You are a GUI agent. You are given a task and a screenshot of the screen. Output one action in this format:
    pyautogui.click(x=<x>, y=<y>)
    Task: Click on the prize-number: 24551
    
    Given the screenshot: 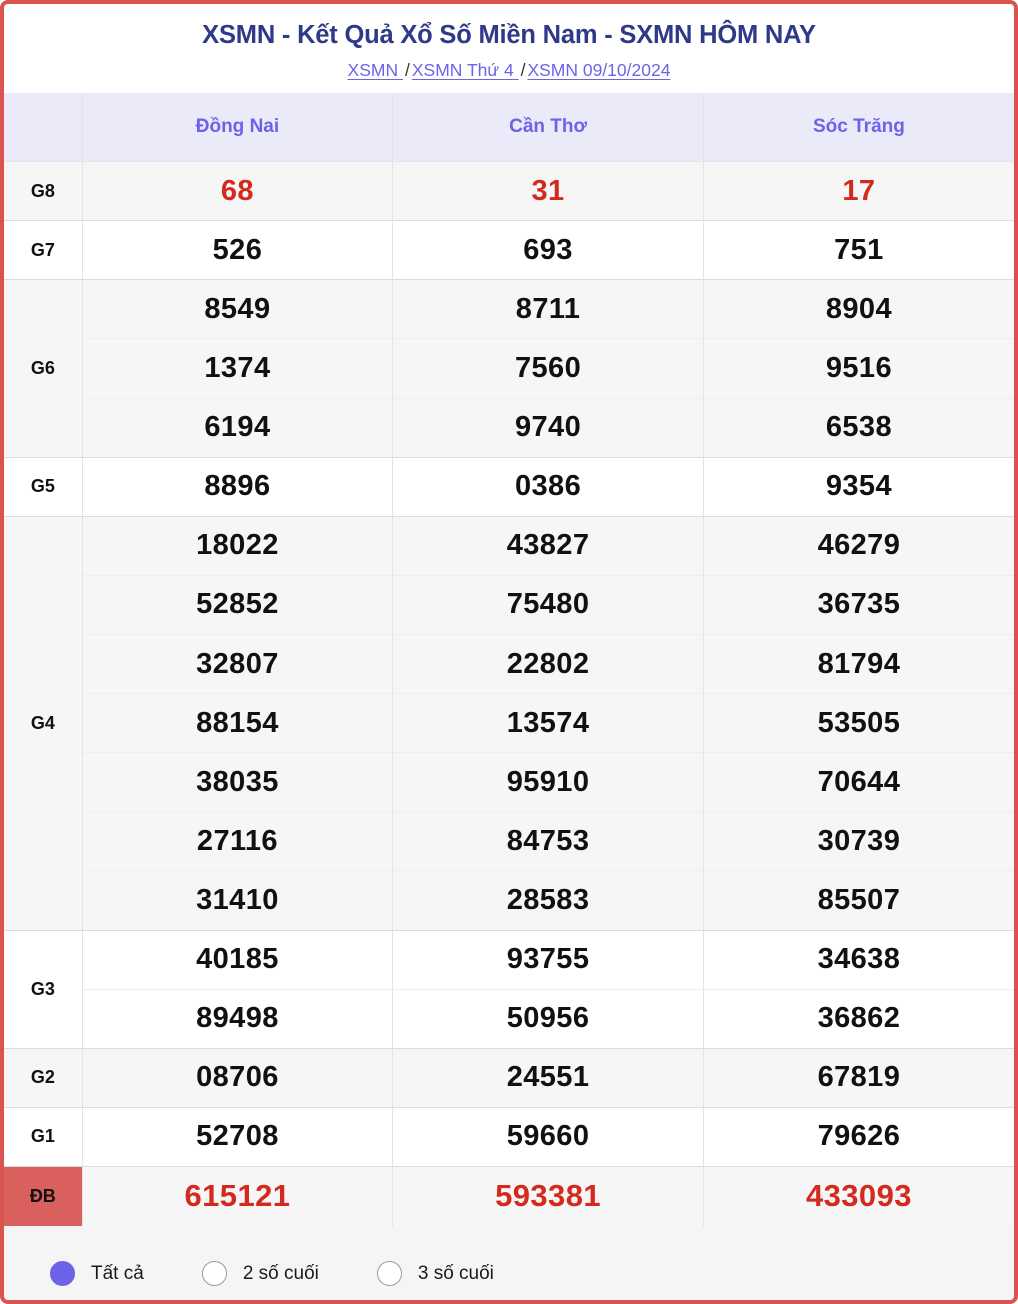 What is the action you would take?
    pyautogui.click(x=548, y=1077)
    